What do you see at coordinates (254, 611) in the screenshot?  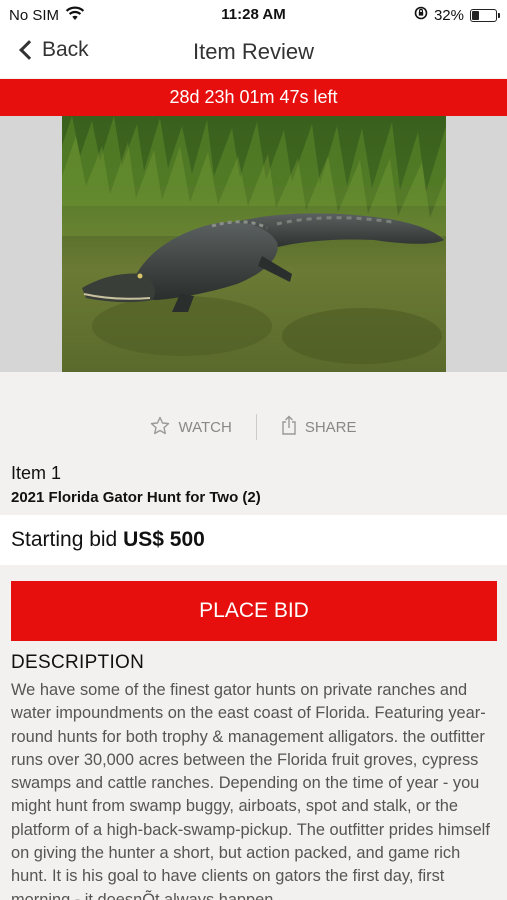 I see `place-bid-button: PLACE BID` at bounding box center [254, 611].